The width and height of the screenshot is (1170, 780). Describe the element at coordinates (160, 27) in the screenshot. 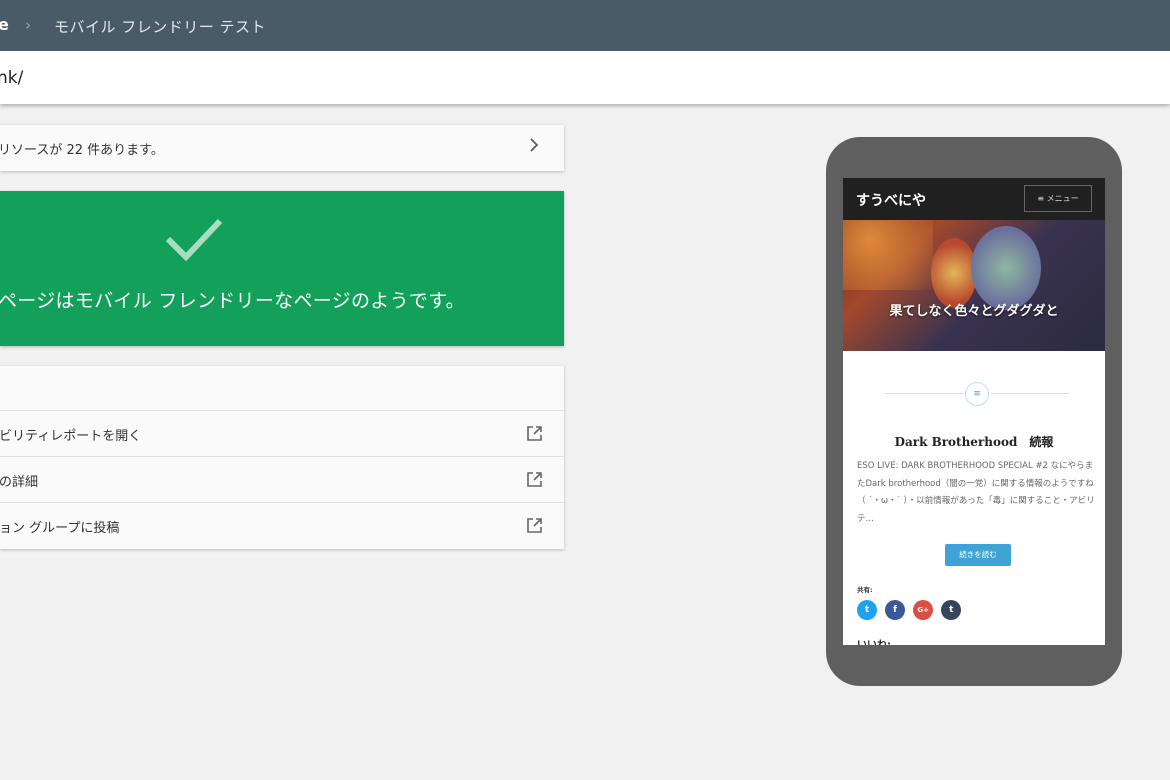

I see `page-title: モバイル フレンドリー テスト` at that location.